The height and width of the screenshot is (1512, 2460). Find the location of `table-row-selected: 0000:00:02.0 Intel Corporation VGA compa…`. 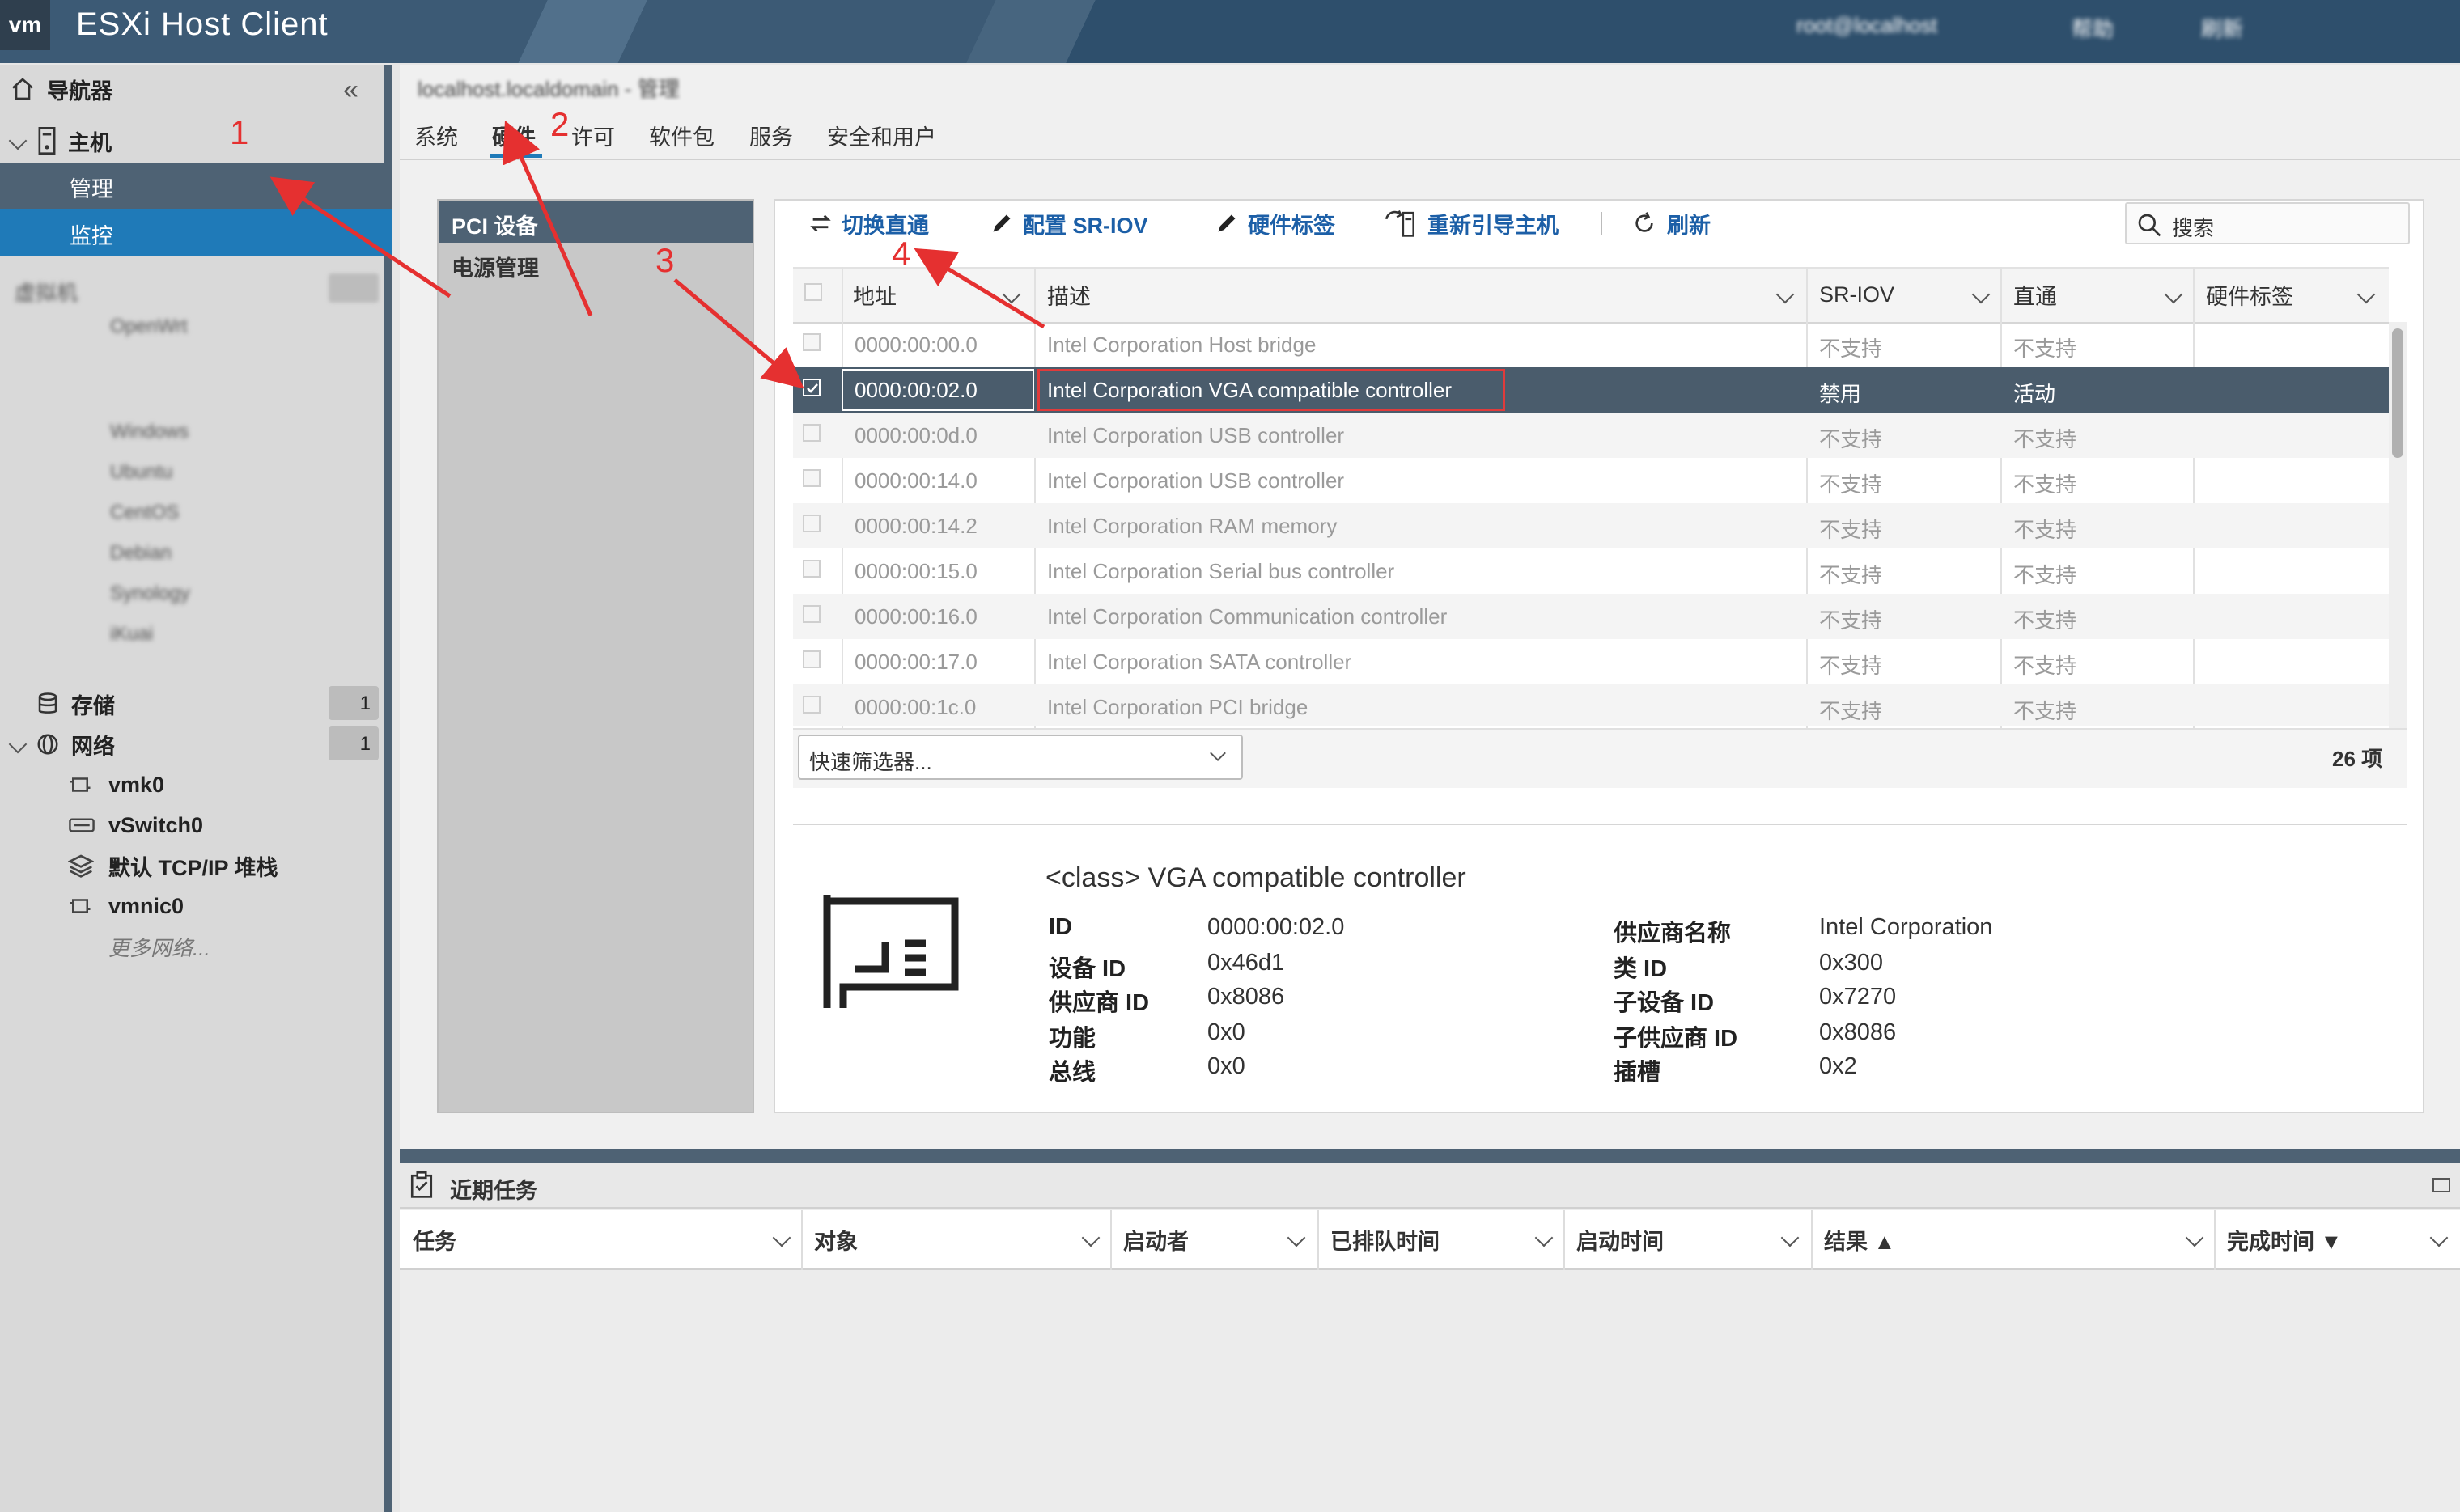

table-row-selected: 0000:00:02.0 Intel Corporation VGA compa… is located at coordinates (1591, 390).